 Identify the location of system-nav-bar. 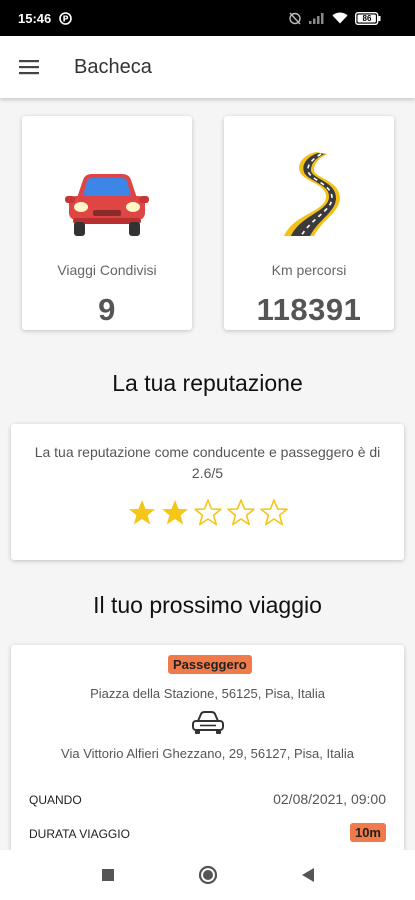
(207, 875).